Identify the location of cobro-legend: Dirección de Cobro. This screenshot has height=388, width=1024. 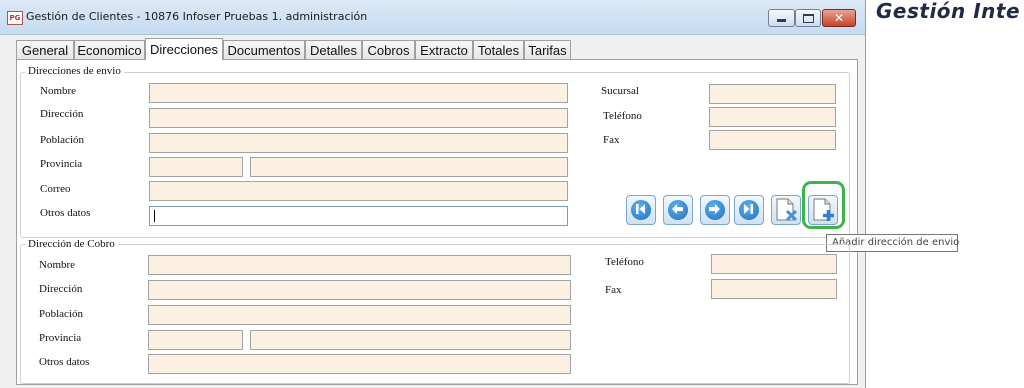
(71, 244).